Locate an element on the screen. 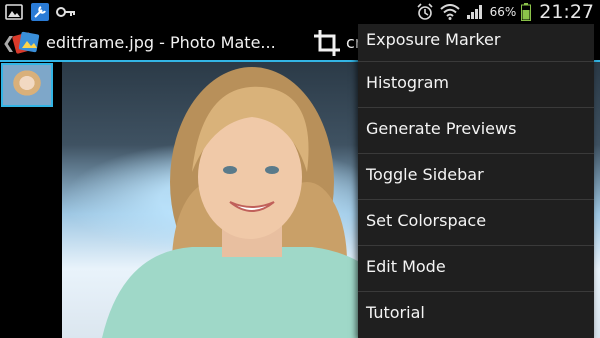 The height and width of the screenshot is (338, 600). menu-item-label: Edit Mode is located at coordinates (406, 266).